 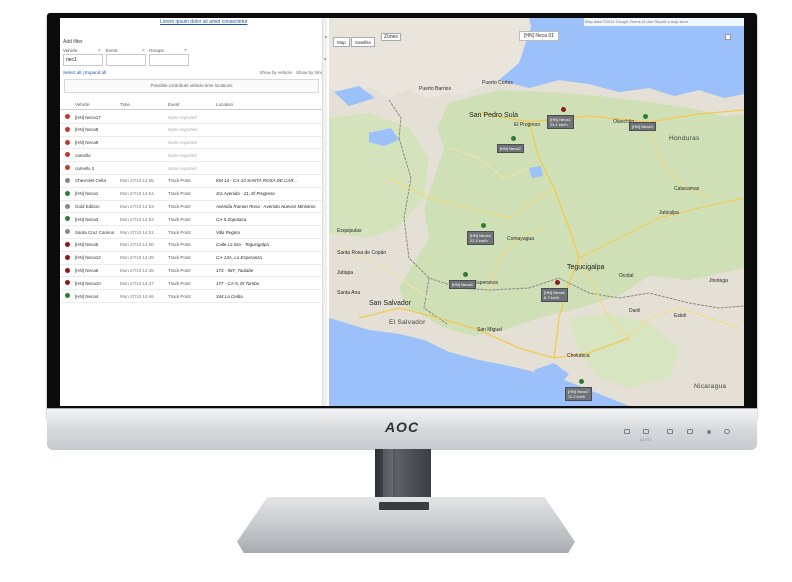 What do you see at coordinates (345, 273) in the screenshot?
I see `place-label: Jutiapa` at bounding box center [345, 273].